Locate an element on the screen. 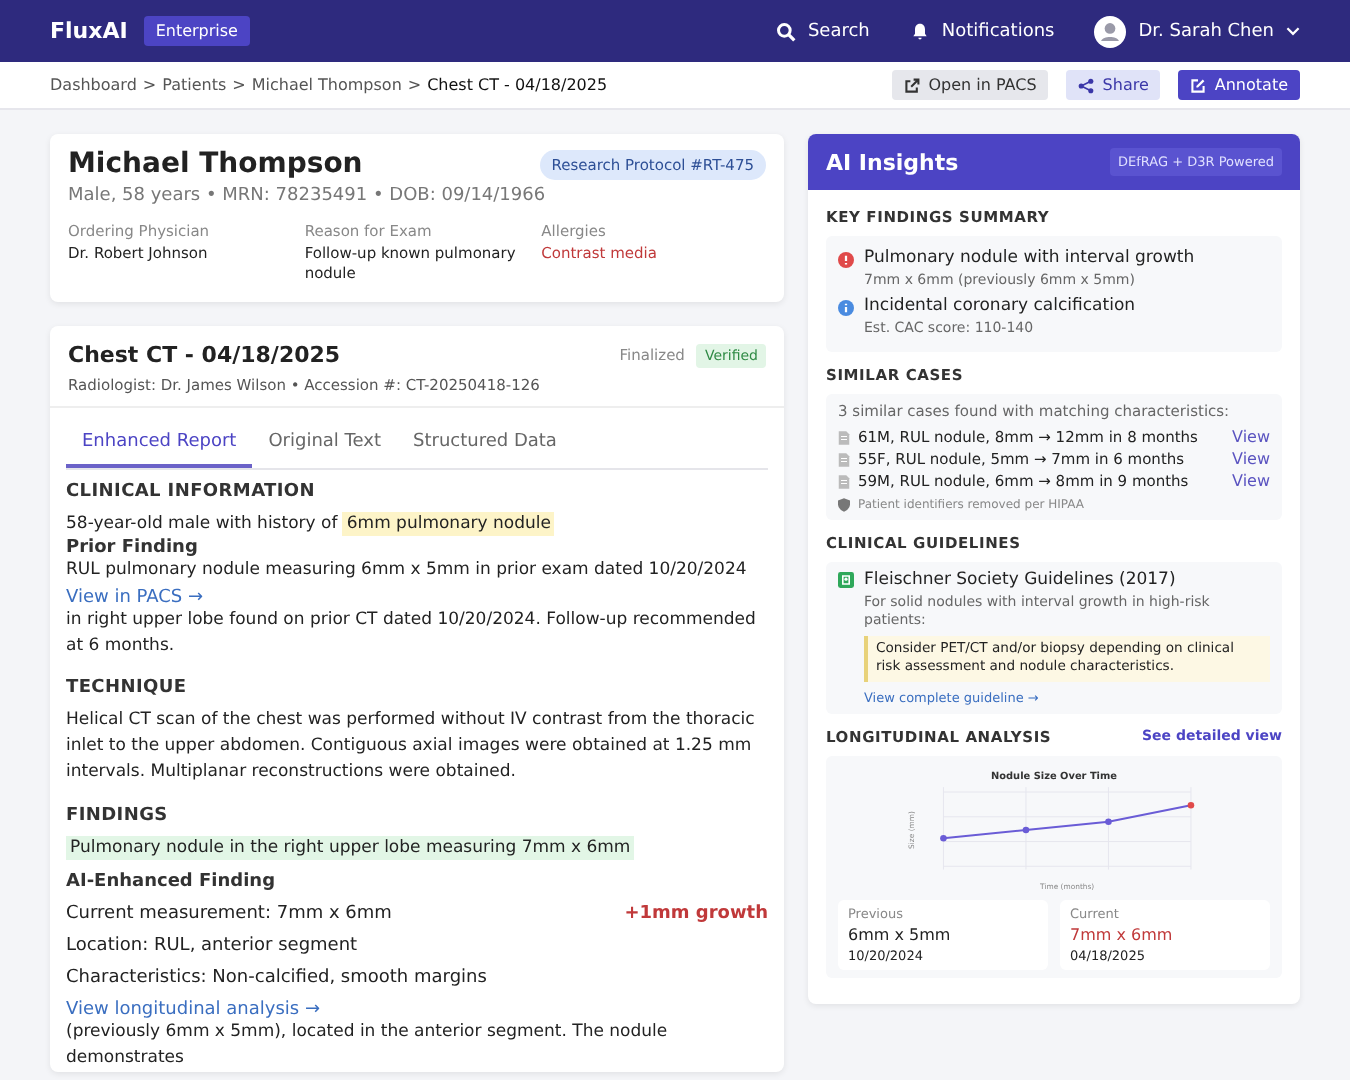 The image size is (1350, 1080). bell-icon is located at coordinates (919, 31).